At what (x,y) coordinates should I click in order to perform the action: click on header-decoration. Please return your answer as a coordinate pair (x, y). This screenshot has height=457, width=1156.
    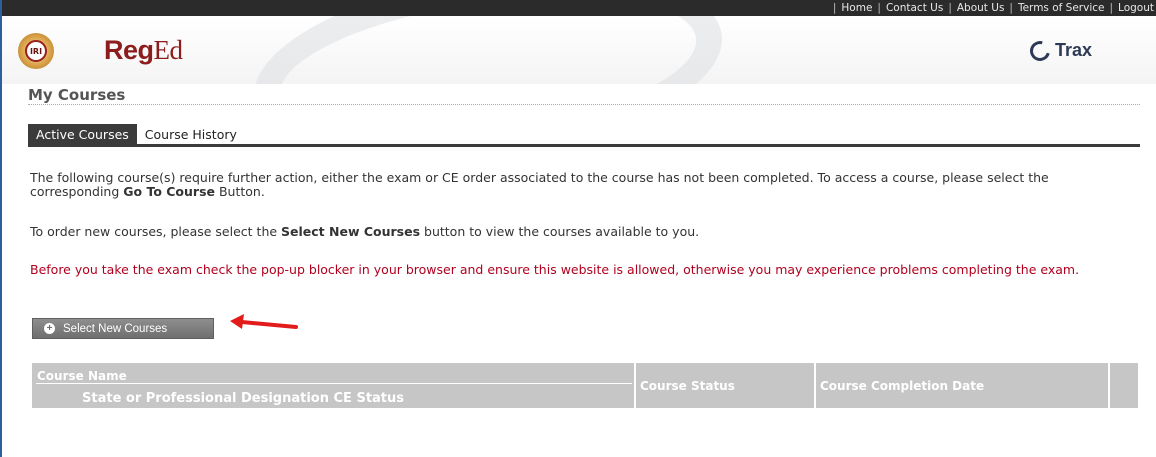
    Looking at the image, I should click on (488, 50).